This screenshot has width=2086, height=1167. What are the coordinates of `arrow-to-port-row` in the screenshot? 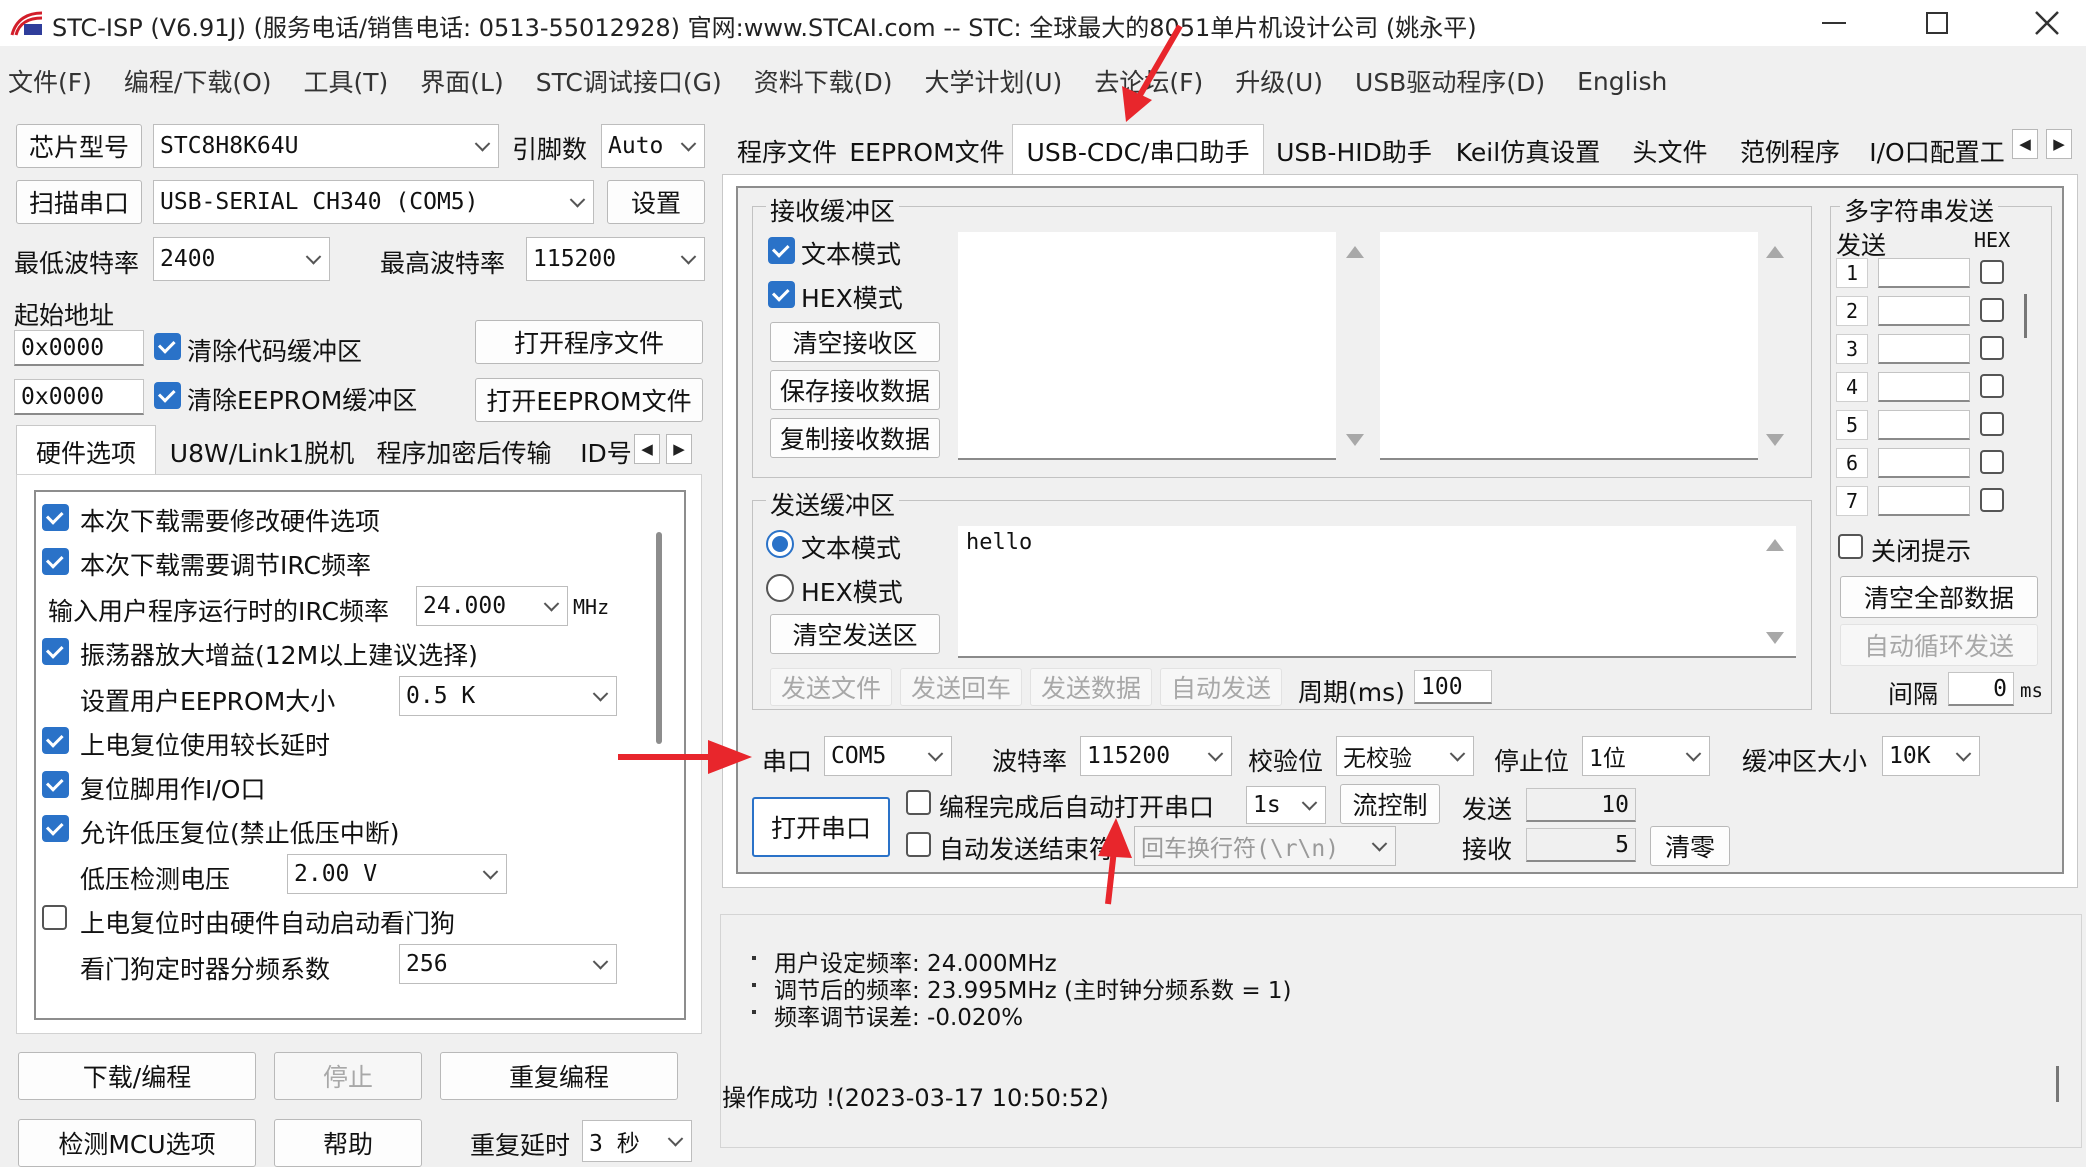 It's located at (685, 757).